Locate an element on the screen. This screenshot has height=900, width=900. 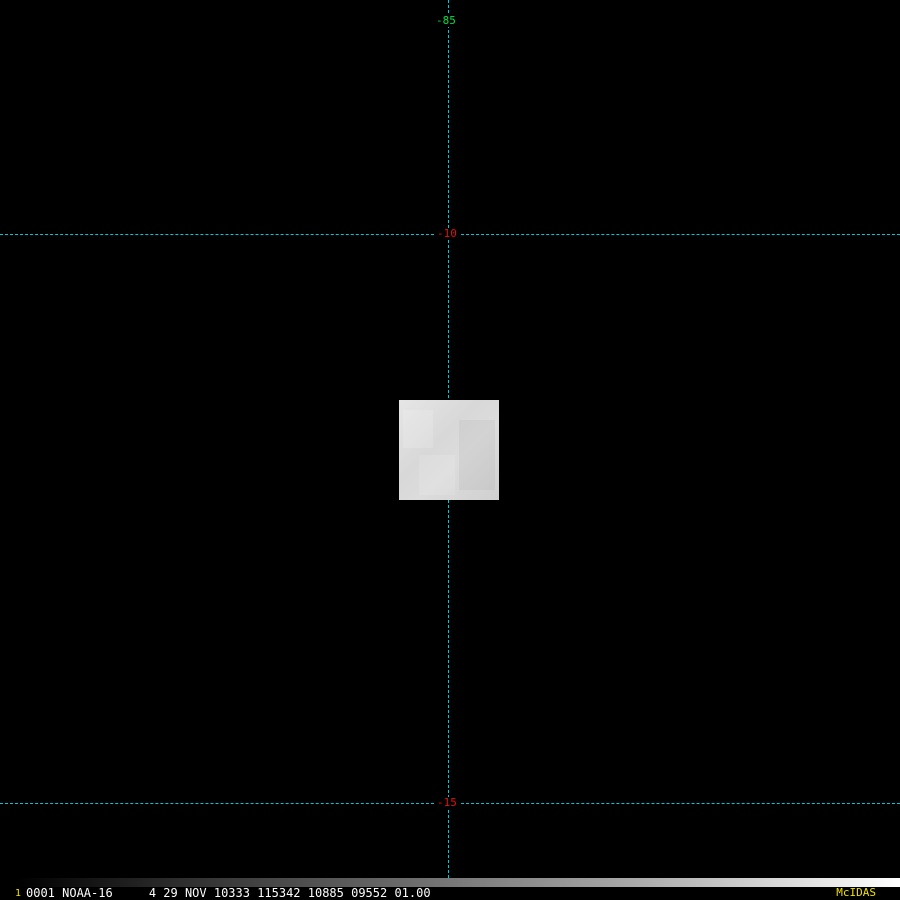
mcidas-brand-label: McIDAS is located at coordinates (856, 892).